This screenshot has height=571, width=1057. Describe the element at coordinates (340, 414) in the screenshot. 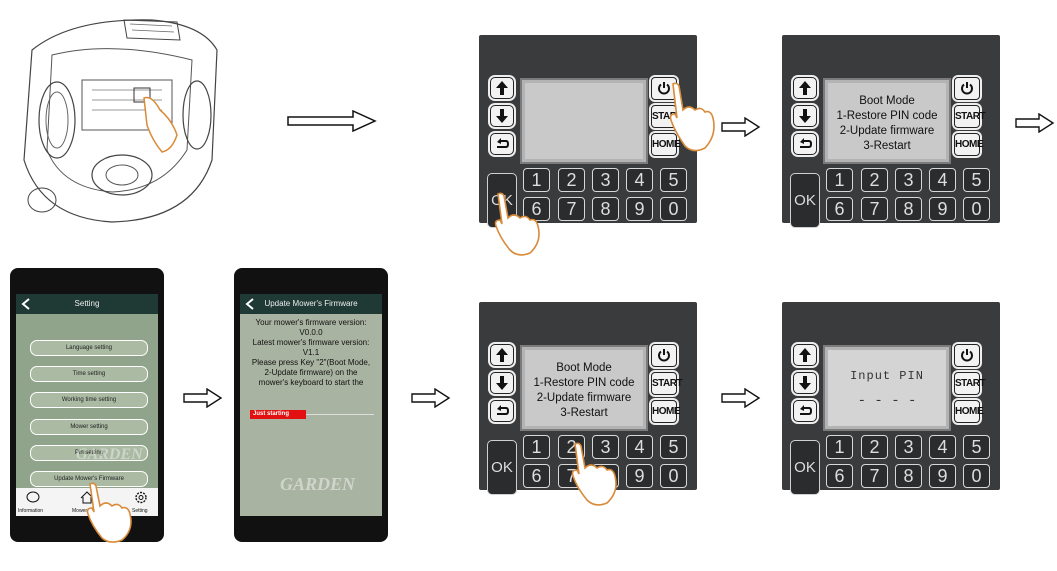

I see `progress-track` at that location.